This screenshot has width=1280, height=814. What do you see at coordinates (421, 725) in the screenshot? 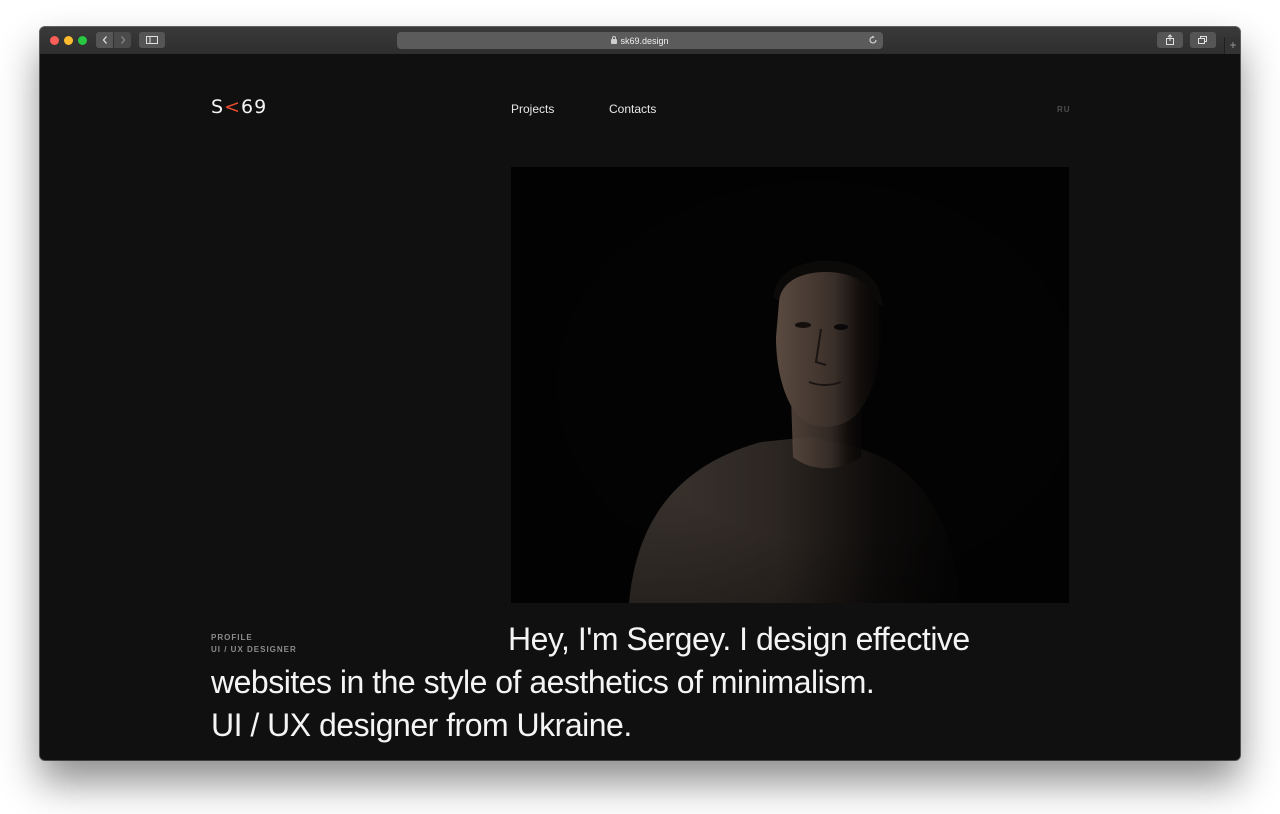
I see `headline-line-3: UI / UX designer from Ukraine.` at bounding box center [421, 725].